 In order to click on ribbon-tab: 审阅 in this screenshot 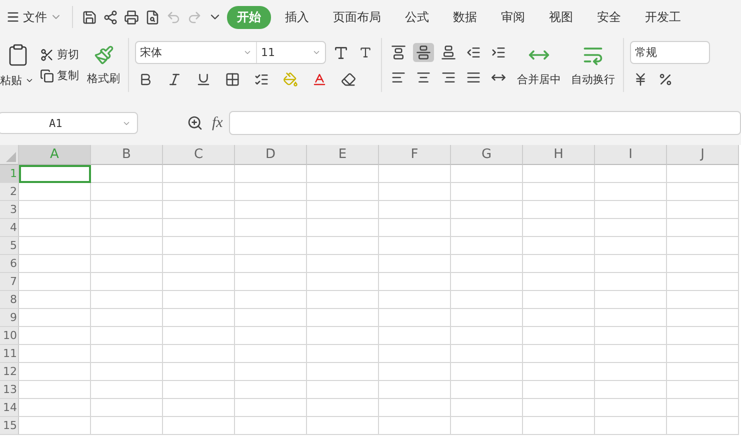, I will do `click(513, 17)`.